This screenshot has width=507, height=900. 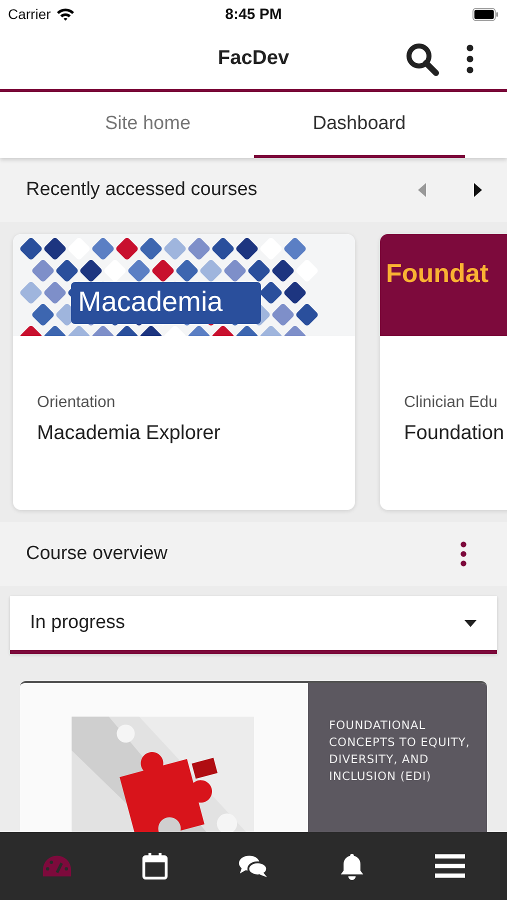 I want to click on section-title: Recently accessed courses, so click(x=142, y=190).